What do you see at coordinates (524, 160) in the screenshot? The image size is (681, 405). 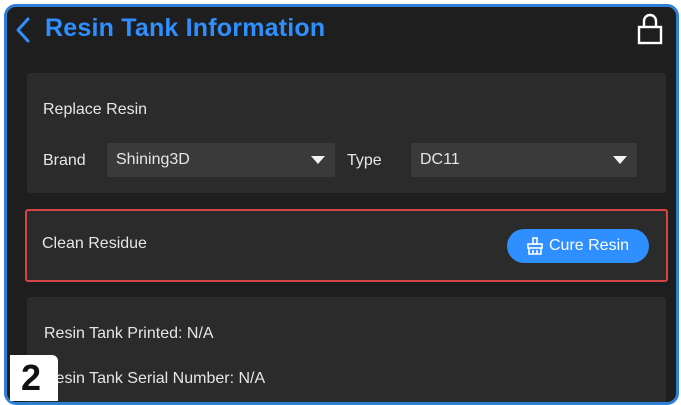 I see `type-dropdown: DC11` at bounding box center [524, 160].